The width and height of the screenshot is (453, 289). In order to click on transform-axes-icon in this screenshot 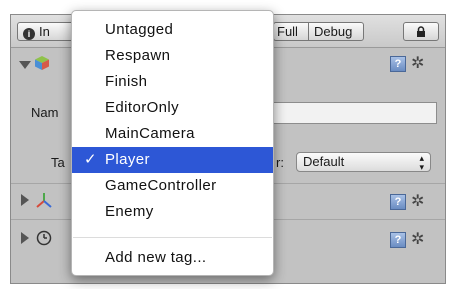, I will do `click(44, 200)`.